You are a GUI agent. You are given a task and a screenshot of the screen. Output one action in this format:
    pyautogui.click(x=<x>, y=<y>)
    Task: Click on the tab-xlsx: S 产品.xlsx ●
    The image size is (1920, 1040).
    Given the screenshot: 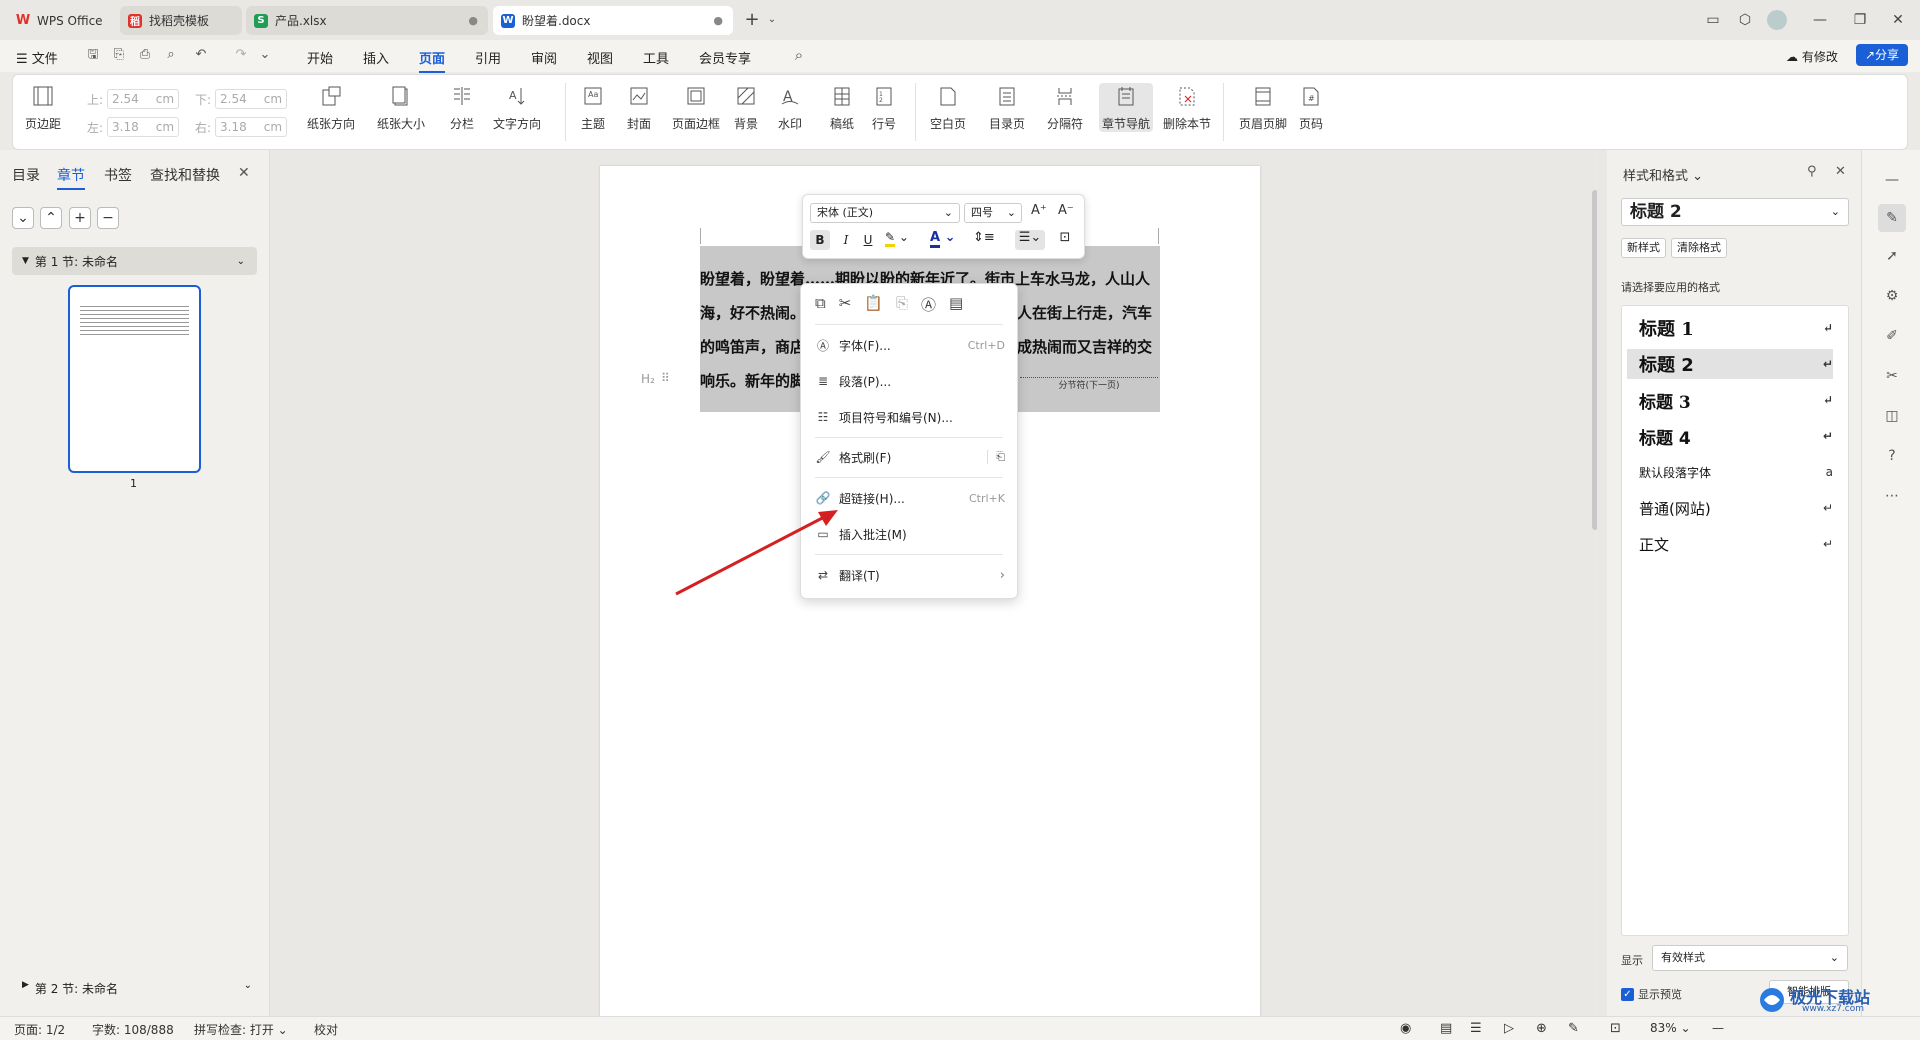 What is the action you would take?
    pyautogui.click(x=367, y=20)
    